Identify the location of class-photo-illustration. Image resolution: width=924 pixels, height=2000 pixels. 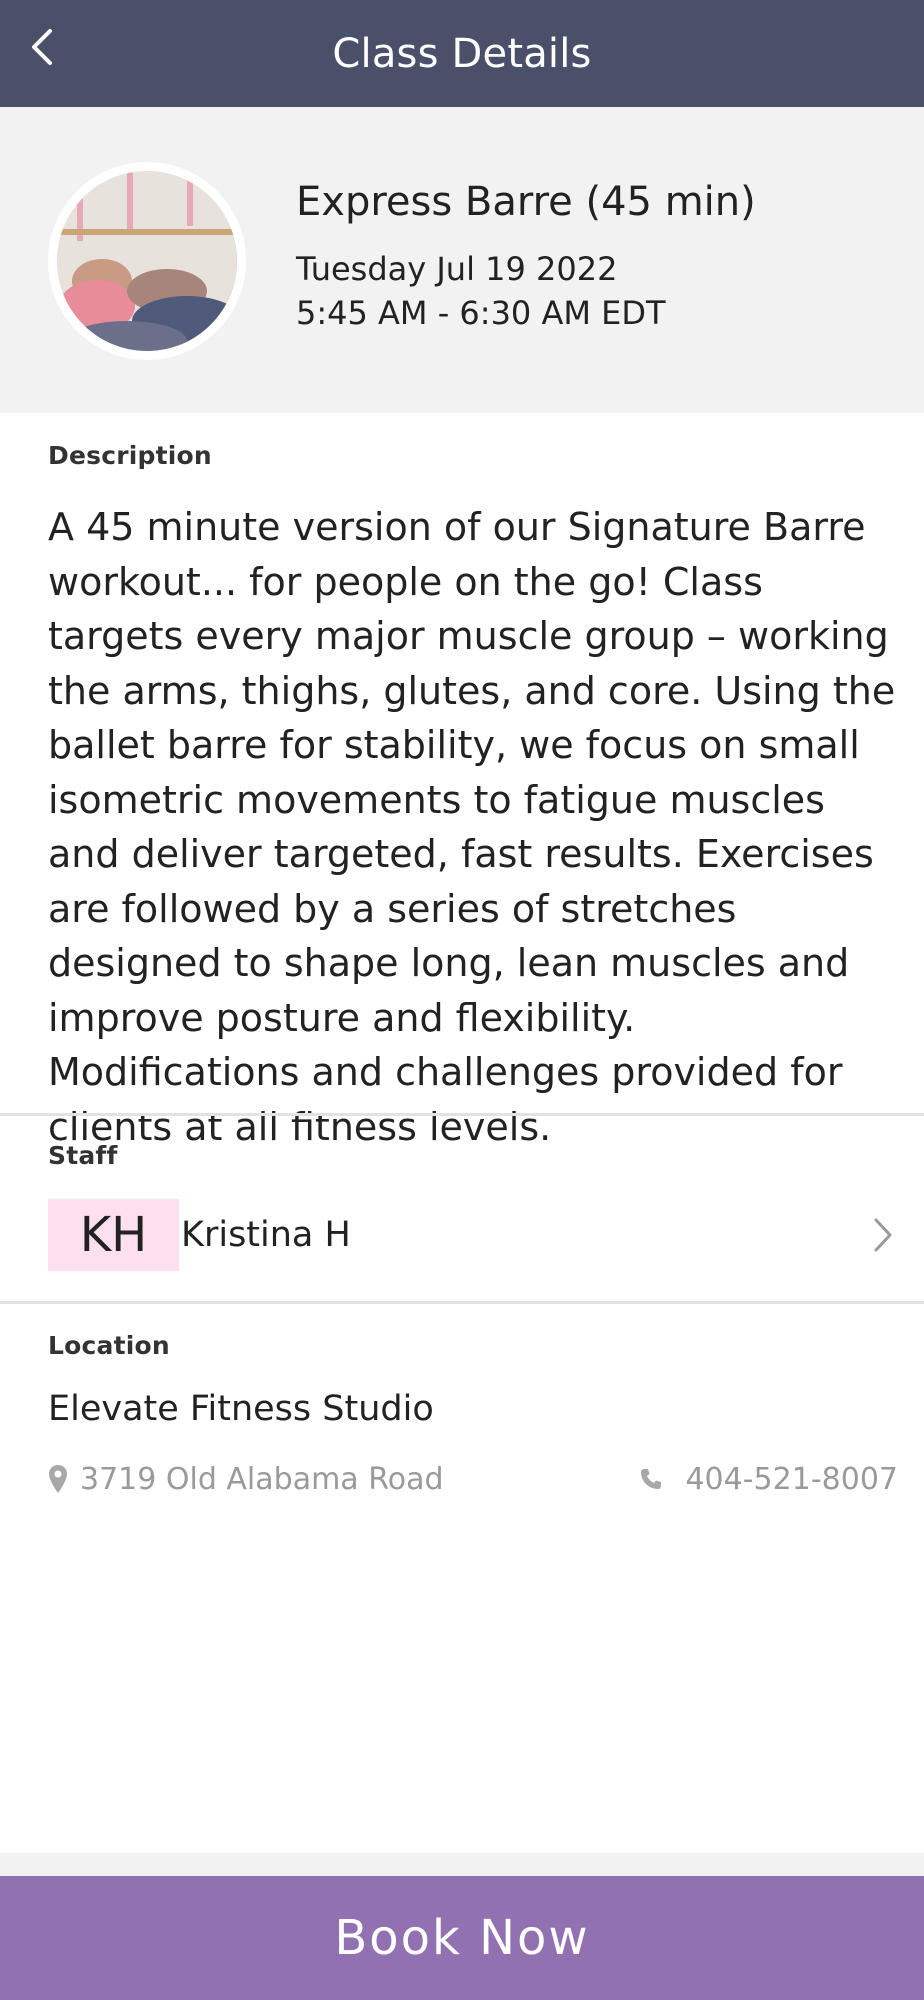
(147, 261).